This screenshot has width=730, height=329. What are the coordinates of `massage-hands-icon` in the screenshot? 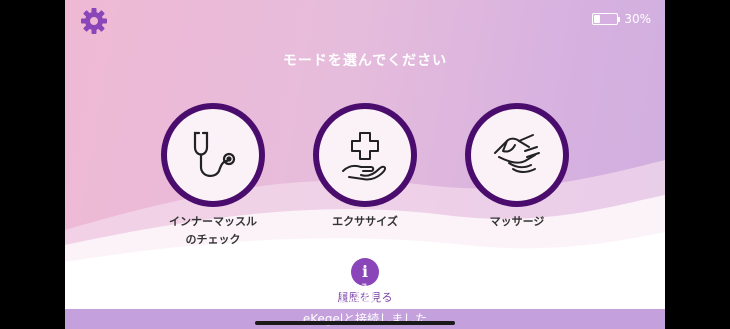 It's located at (517, 153).